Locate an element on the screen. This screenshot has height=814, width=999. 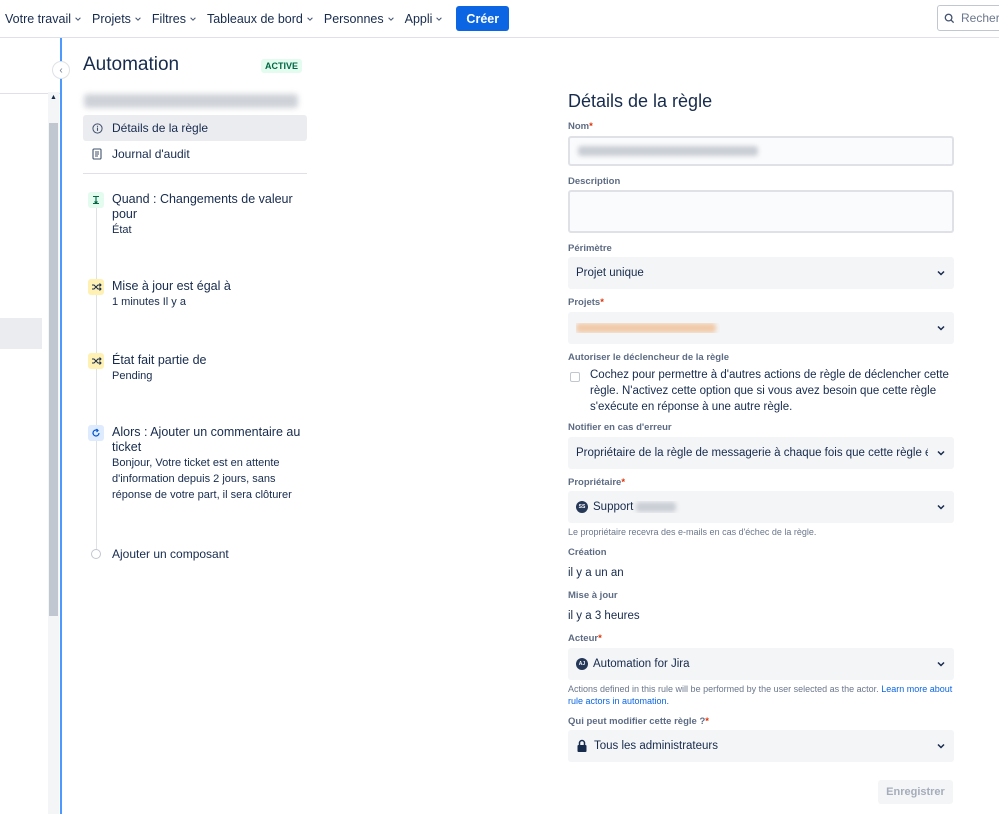
page-title: Automation is located at coordinates (131, 64).